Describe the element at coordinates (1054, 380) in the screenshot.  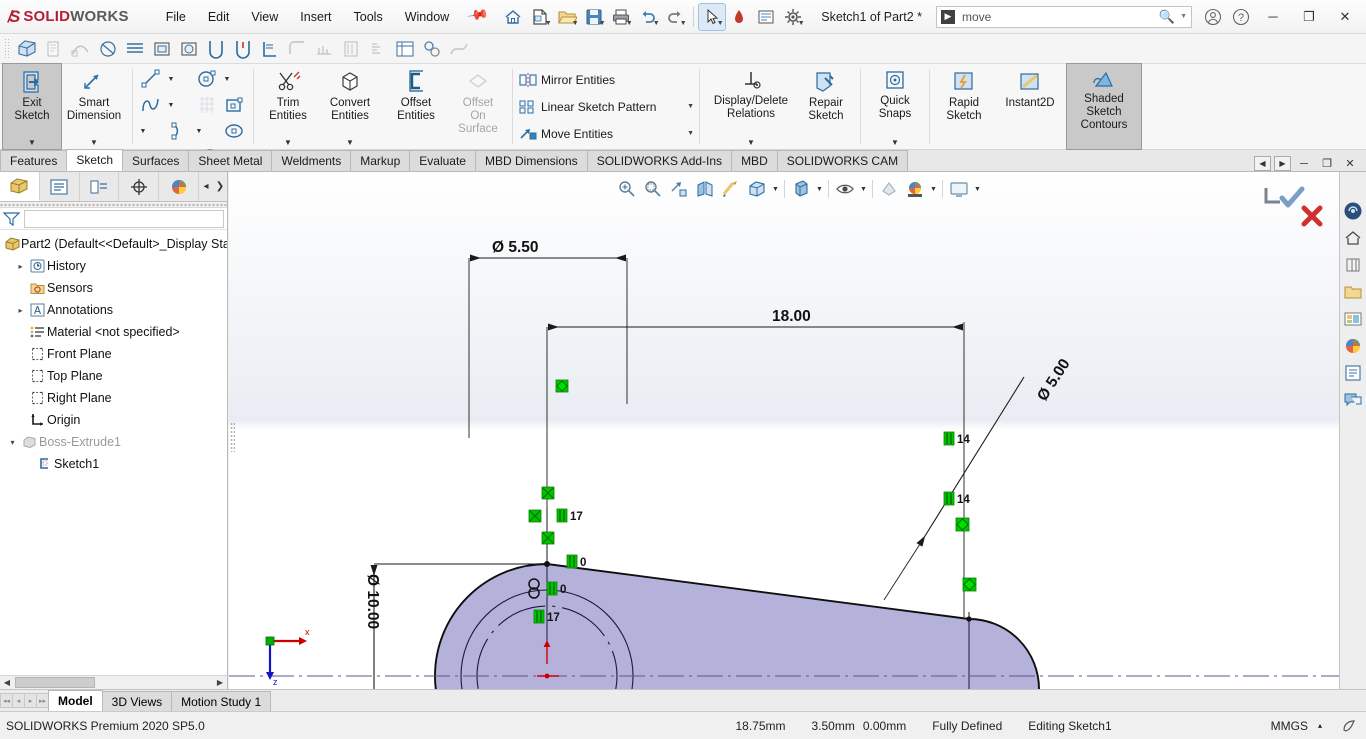
I see `dimension-label-500: Ø 5.00` at that location.